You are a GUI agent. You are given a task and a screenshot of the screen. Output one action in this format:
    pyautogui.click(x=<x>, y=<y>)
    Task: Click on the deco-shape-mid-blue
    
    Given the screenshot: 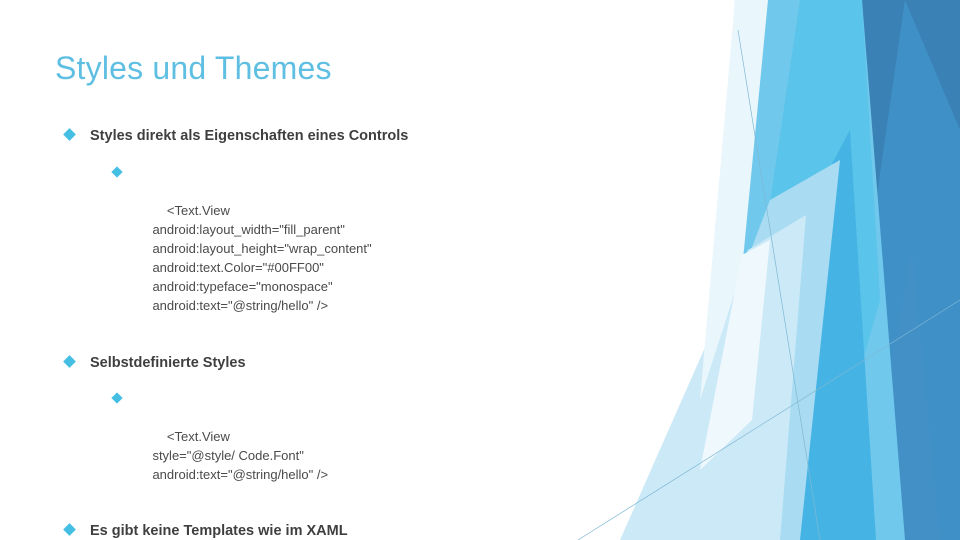 What is the action you would take?
    pyautogui.click(x=911, y=270)
    